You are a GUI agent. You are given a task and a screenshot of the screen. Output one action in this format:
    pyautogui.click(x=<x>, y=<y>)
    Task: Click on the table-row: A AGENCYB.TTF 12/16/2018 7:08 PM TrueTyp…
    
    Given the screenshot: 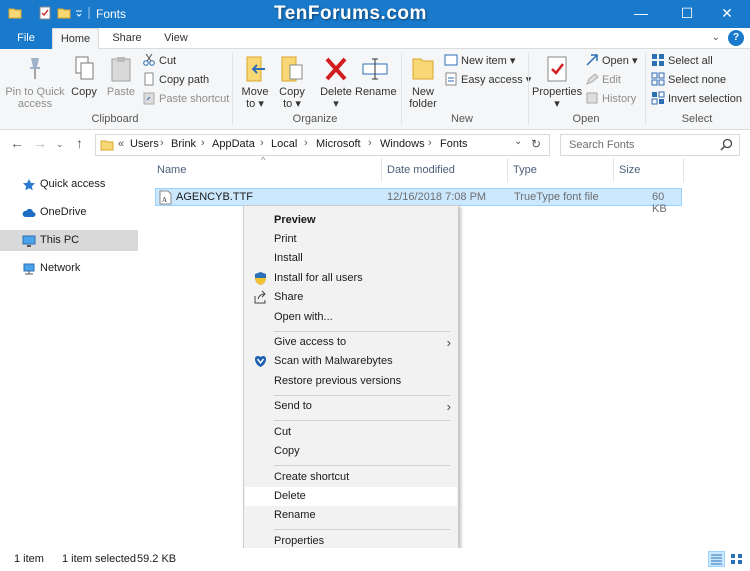 What is the action you would take?
    pyautogui.click(x=418, y=201)
    